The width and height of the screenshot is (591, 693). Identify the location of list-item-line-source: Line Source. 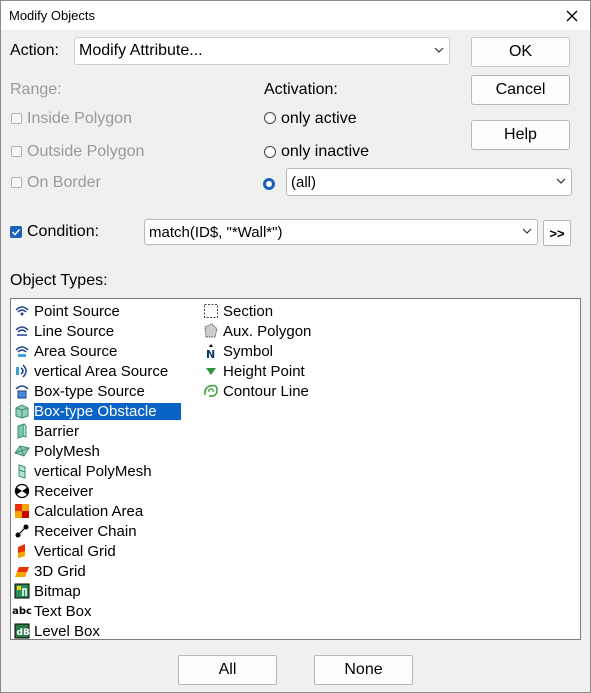
(64, 331).